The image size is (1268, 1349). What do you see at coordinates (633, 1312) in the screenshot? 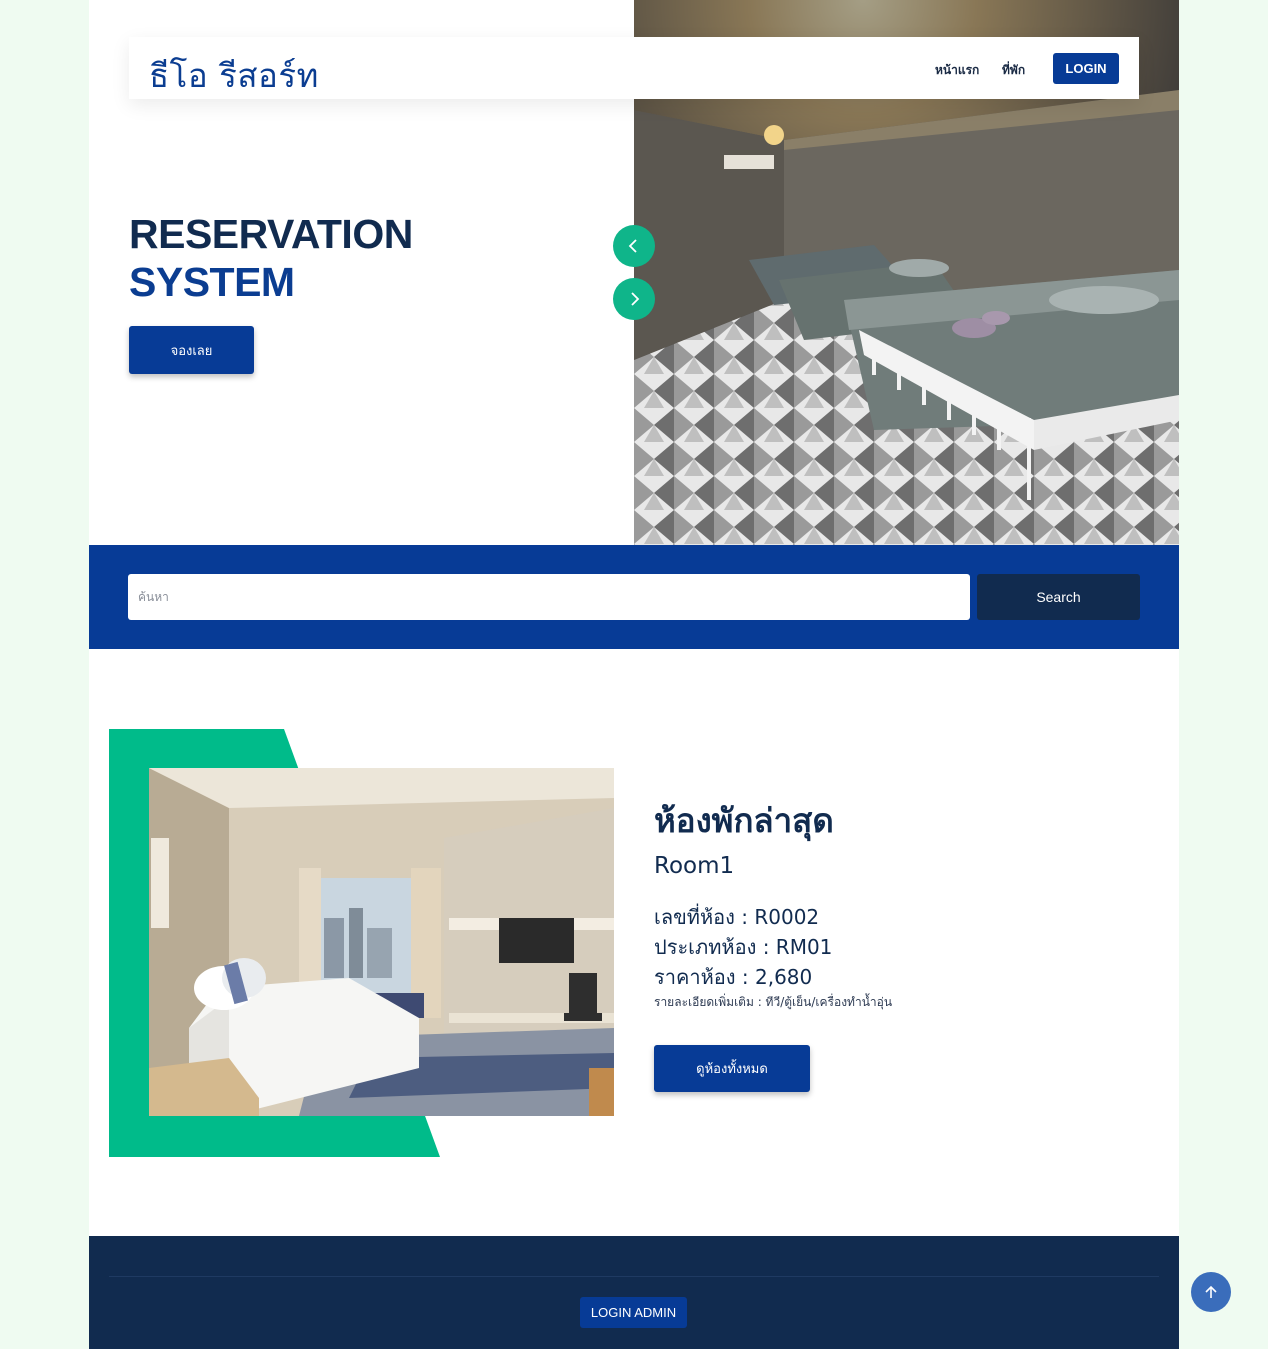
I see `admin-login-button: LOGIN ADMIN` at bounding box center [633, 1312].